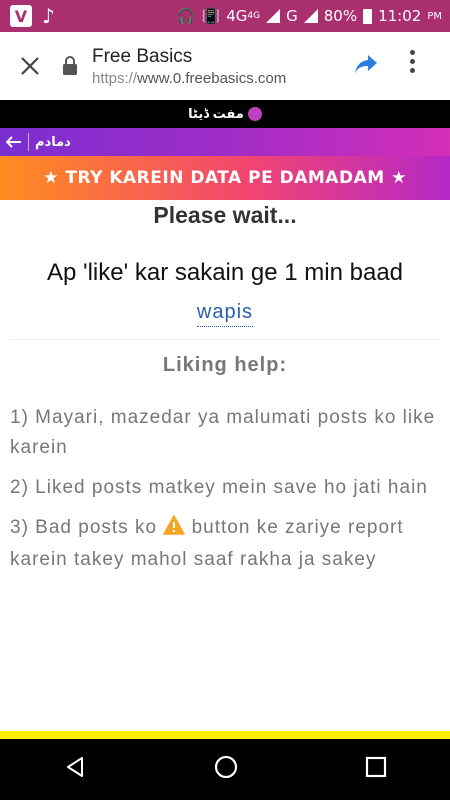 The image size is (450, 800). I want to click on status-bar: V ♪ 🎧 📳 4G 4G G 80% 11:02 PM, so click(225, 16).